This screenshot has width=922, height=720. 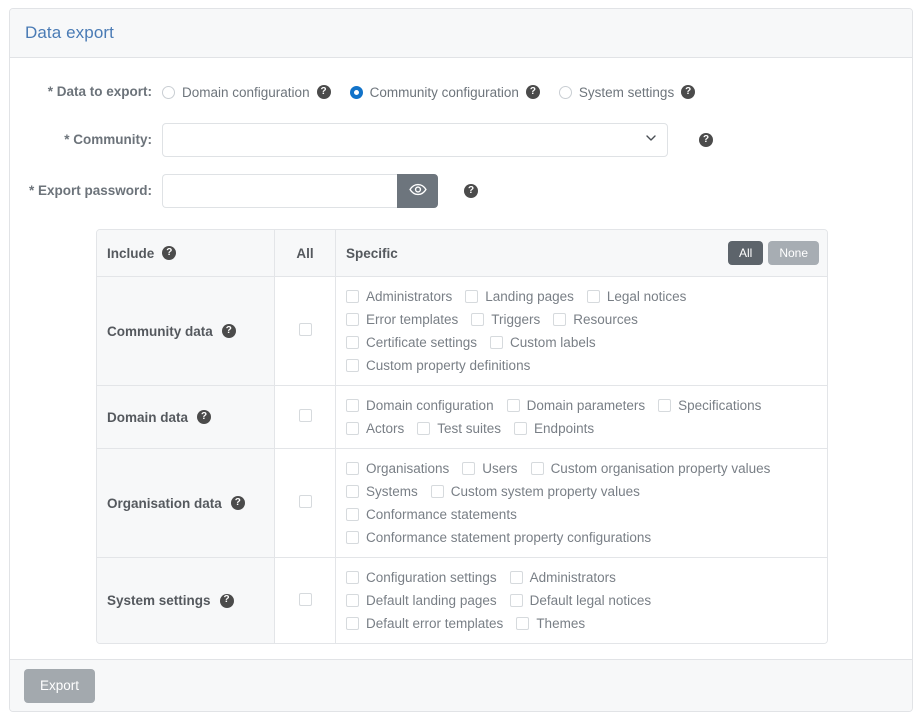 I want to click on checkbox-option: Error templates, so click(x=402, y=319).